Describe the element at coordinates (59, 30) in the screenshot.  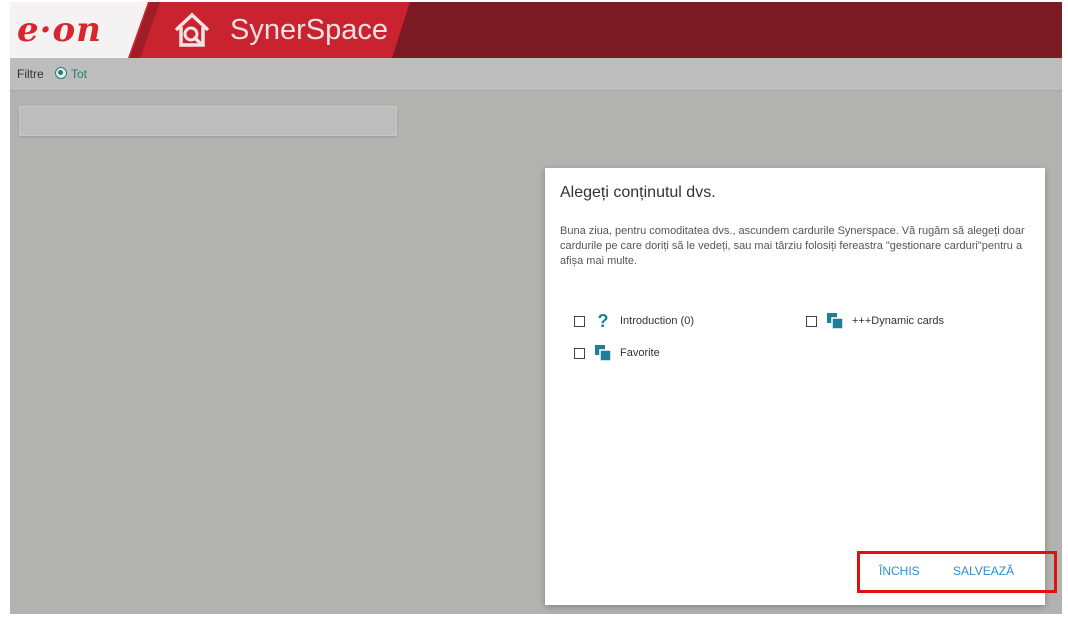
I see `eon-logo-text: e·on` at that location.